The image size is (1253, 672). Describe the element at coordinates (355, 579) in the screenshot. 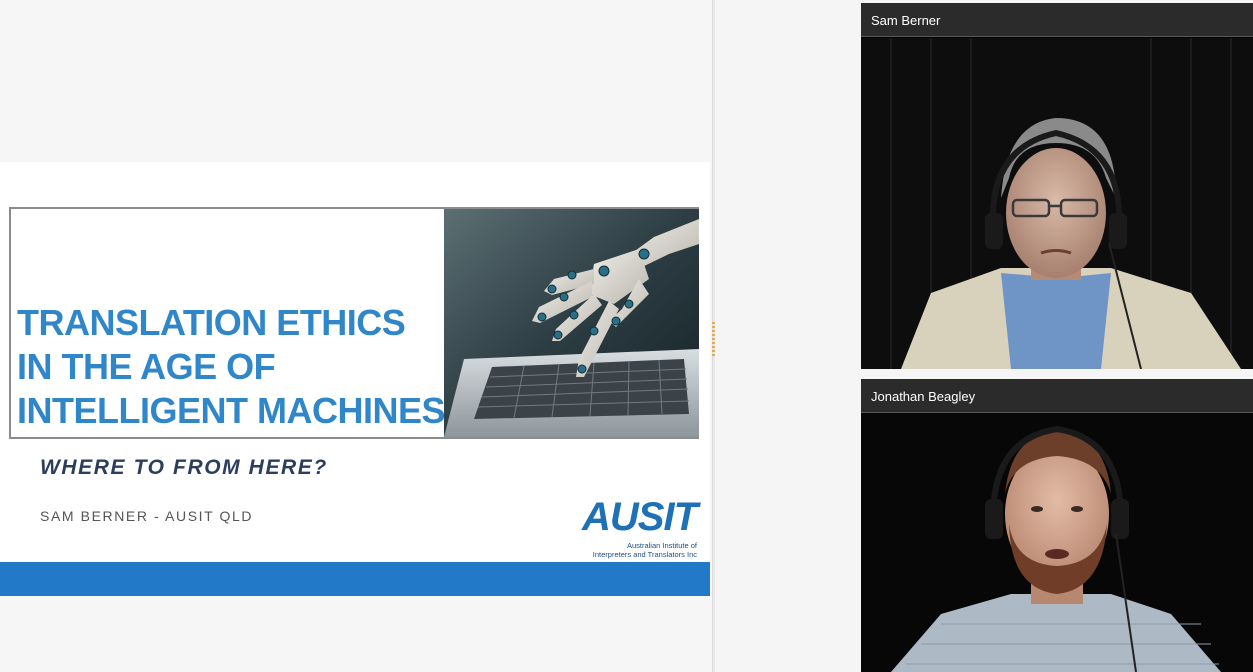

I see `slide-footer-bar` at that location.